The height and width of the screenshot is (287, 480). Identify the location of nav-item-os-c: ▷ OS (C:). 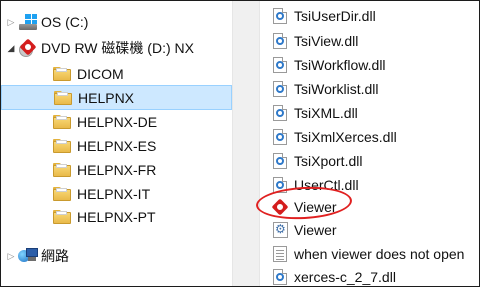
(116, 22).